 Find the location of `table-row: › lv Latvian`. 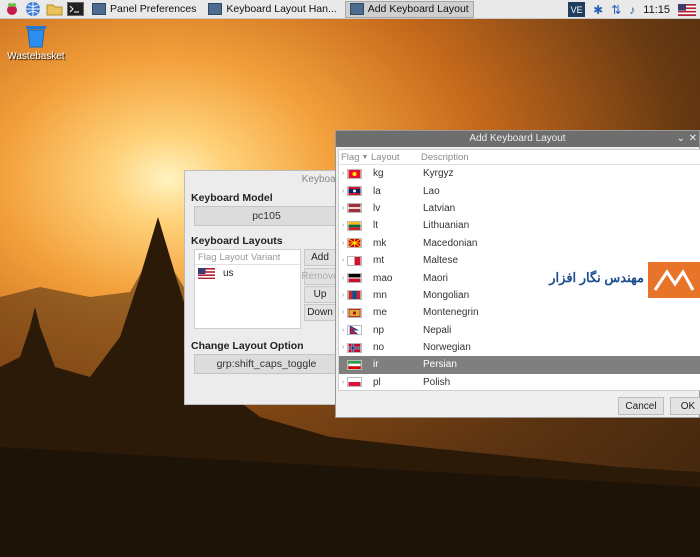

table-row: › lv Latvian is located at coordinates (519, 208).